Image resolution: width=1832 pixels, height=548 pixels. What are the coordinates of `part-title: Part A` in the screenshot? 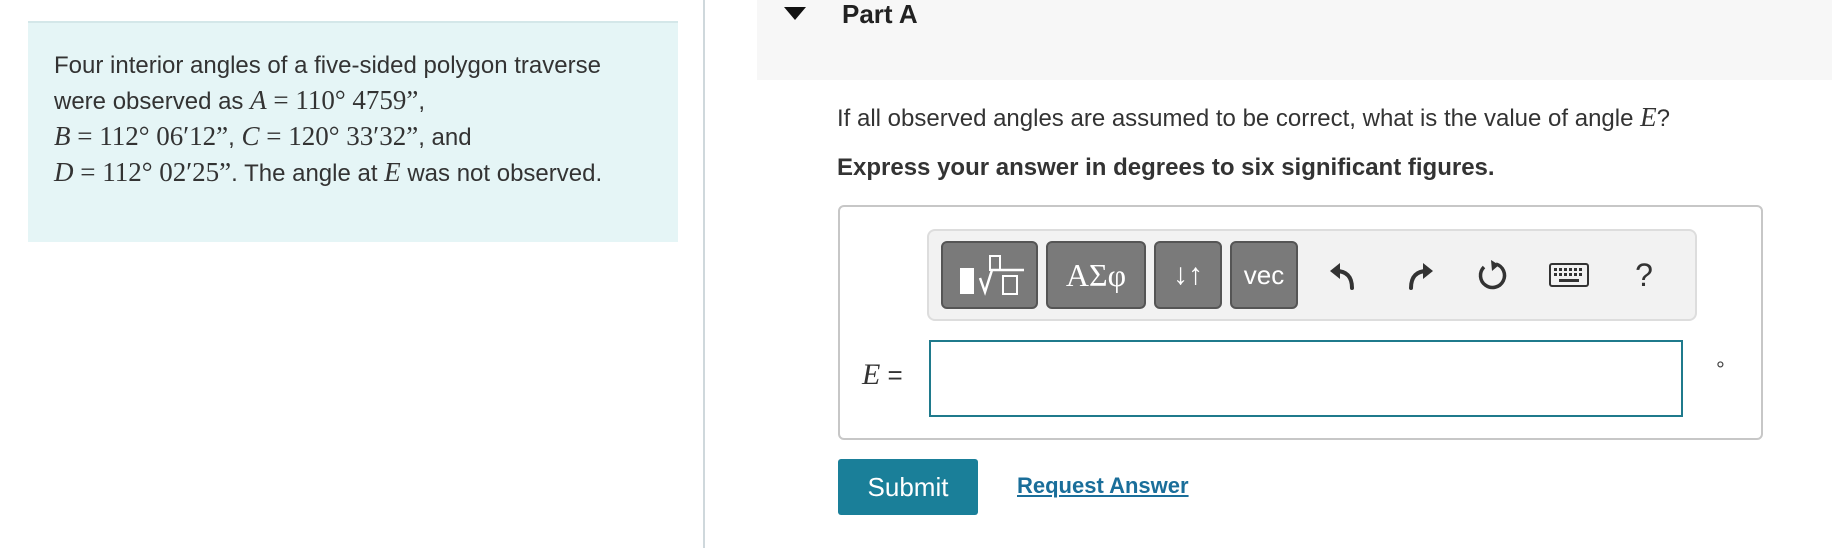 It's located at (880, 14).